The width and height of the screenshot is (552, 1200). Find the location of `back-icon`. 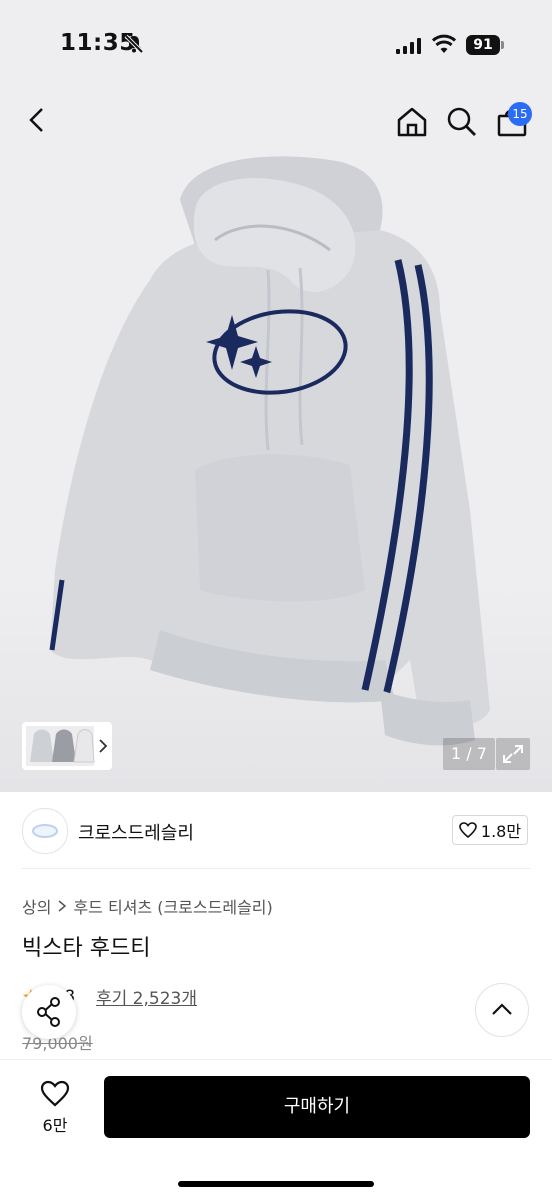

back-icon is located at coordinates (38, 120).